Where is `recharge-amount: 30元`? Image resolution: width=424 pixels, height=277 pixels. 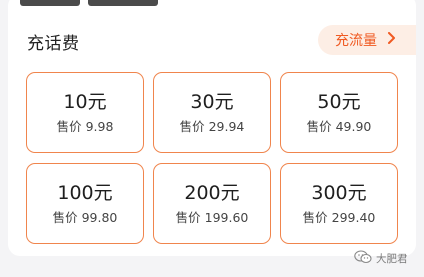
recharge-amount: 30元 is located at coordinates (212, 102).